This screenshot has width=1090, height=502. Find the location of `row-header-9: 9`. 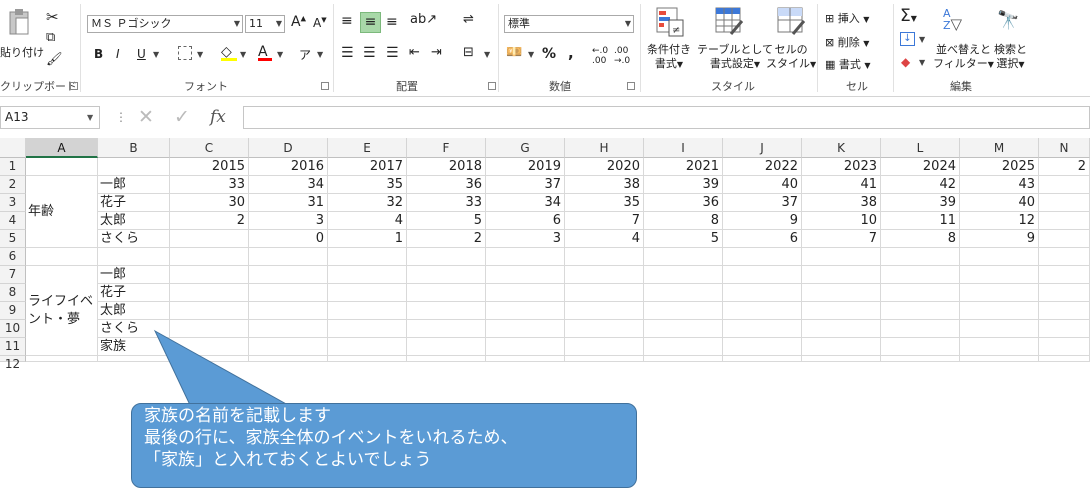

row-header-9: 9 is located at coordinates (13, 311).